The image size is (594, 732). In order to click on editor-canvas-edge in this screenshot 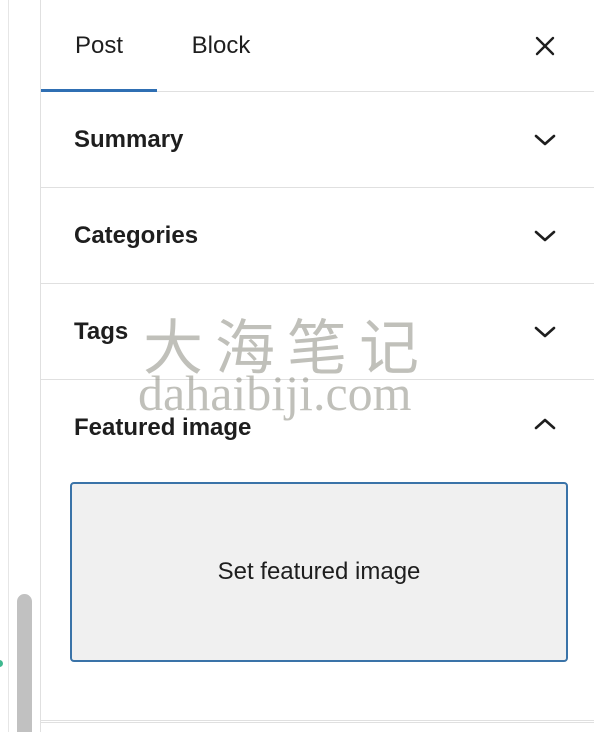, I will do `click(20, 366)`.